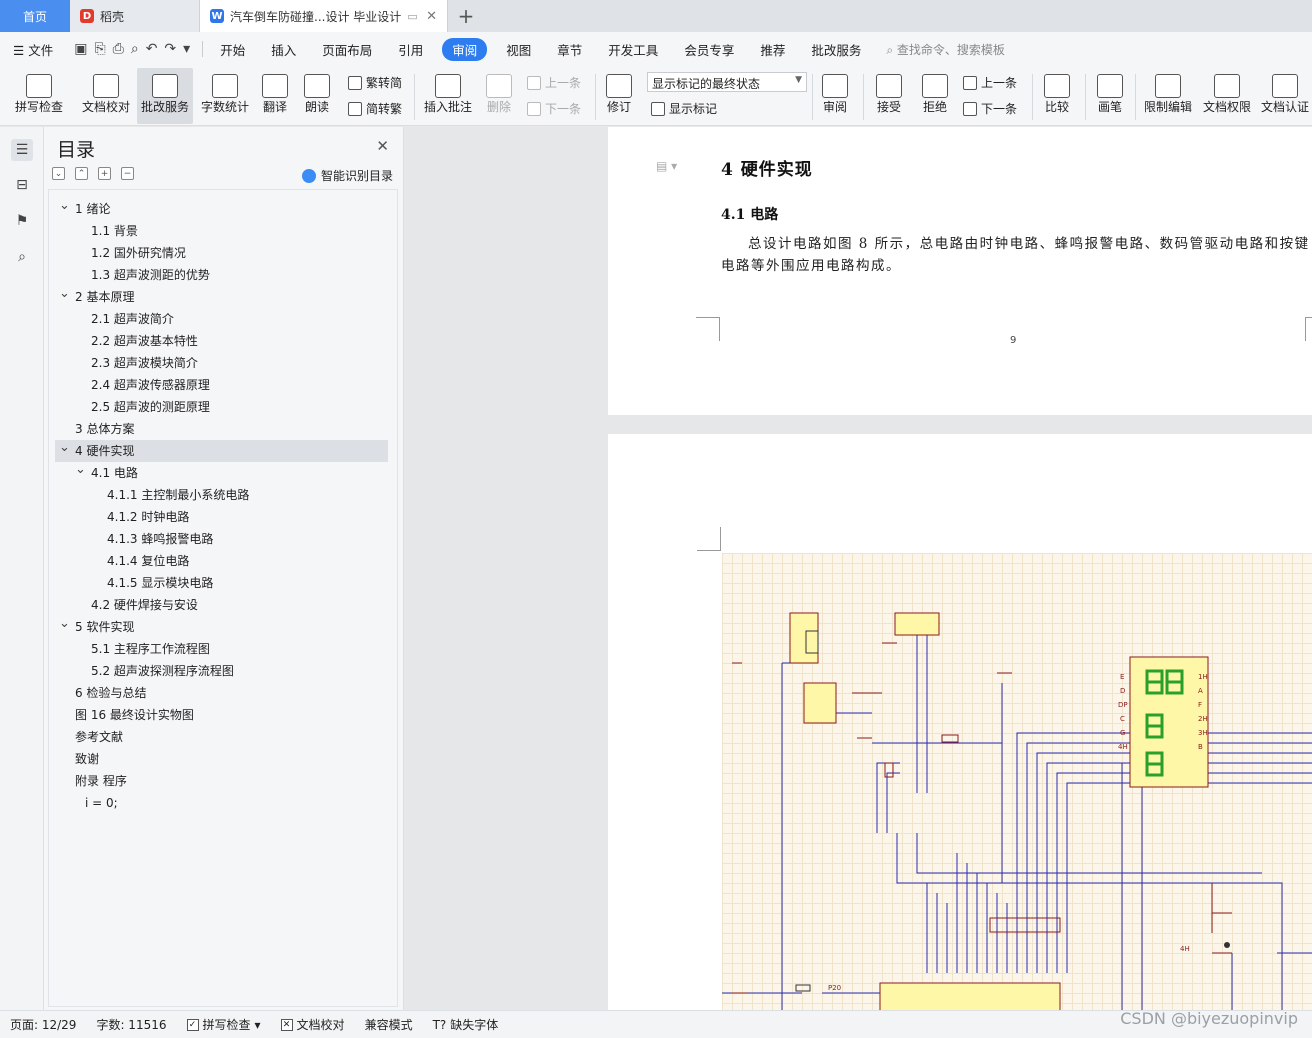 This screenshot has height=1038, width=1312. Describe the element at coordinates (889, 96) in the screenshot. I see `accept-button: 接受` at that location.